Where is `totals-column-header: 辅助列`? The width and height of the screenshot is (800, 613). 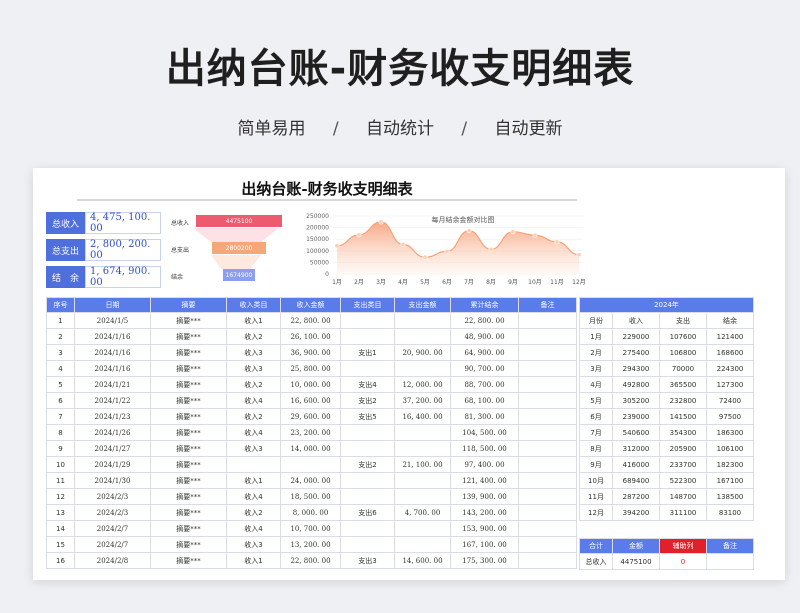
totals-column-header: 辅助列 is located at coordinates (683, 546).